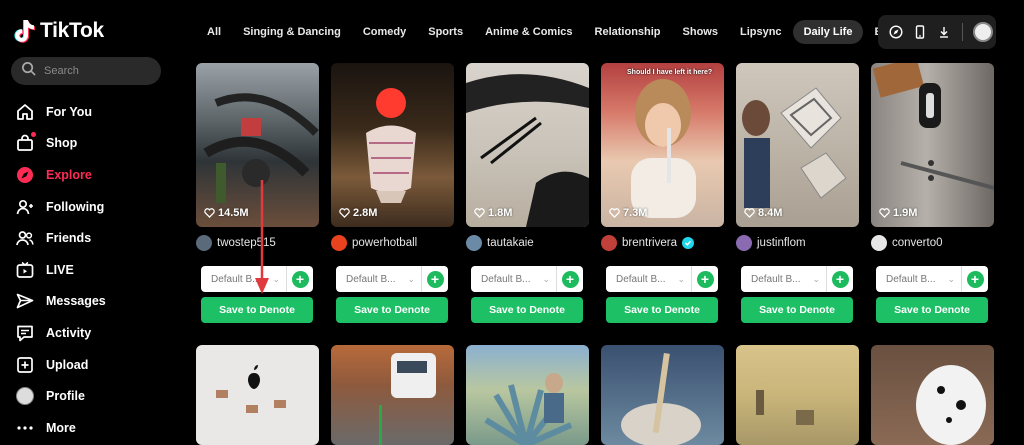 The image size is (1024, 445). Describe the element at coordinates (445, 32) in the screenshot. I see `tab-sports: Sports` at that location.